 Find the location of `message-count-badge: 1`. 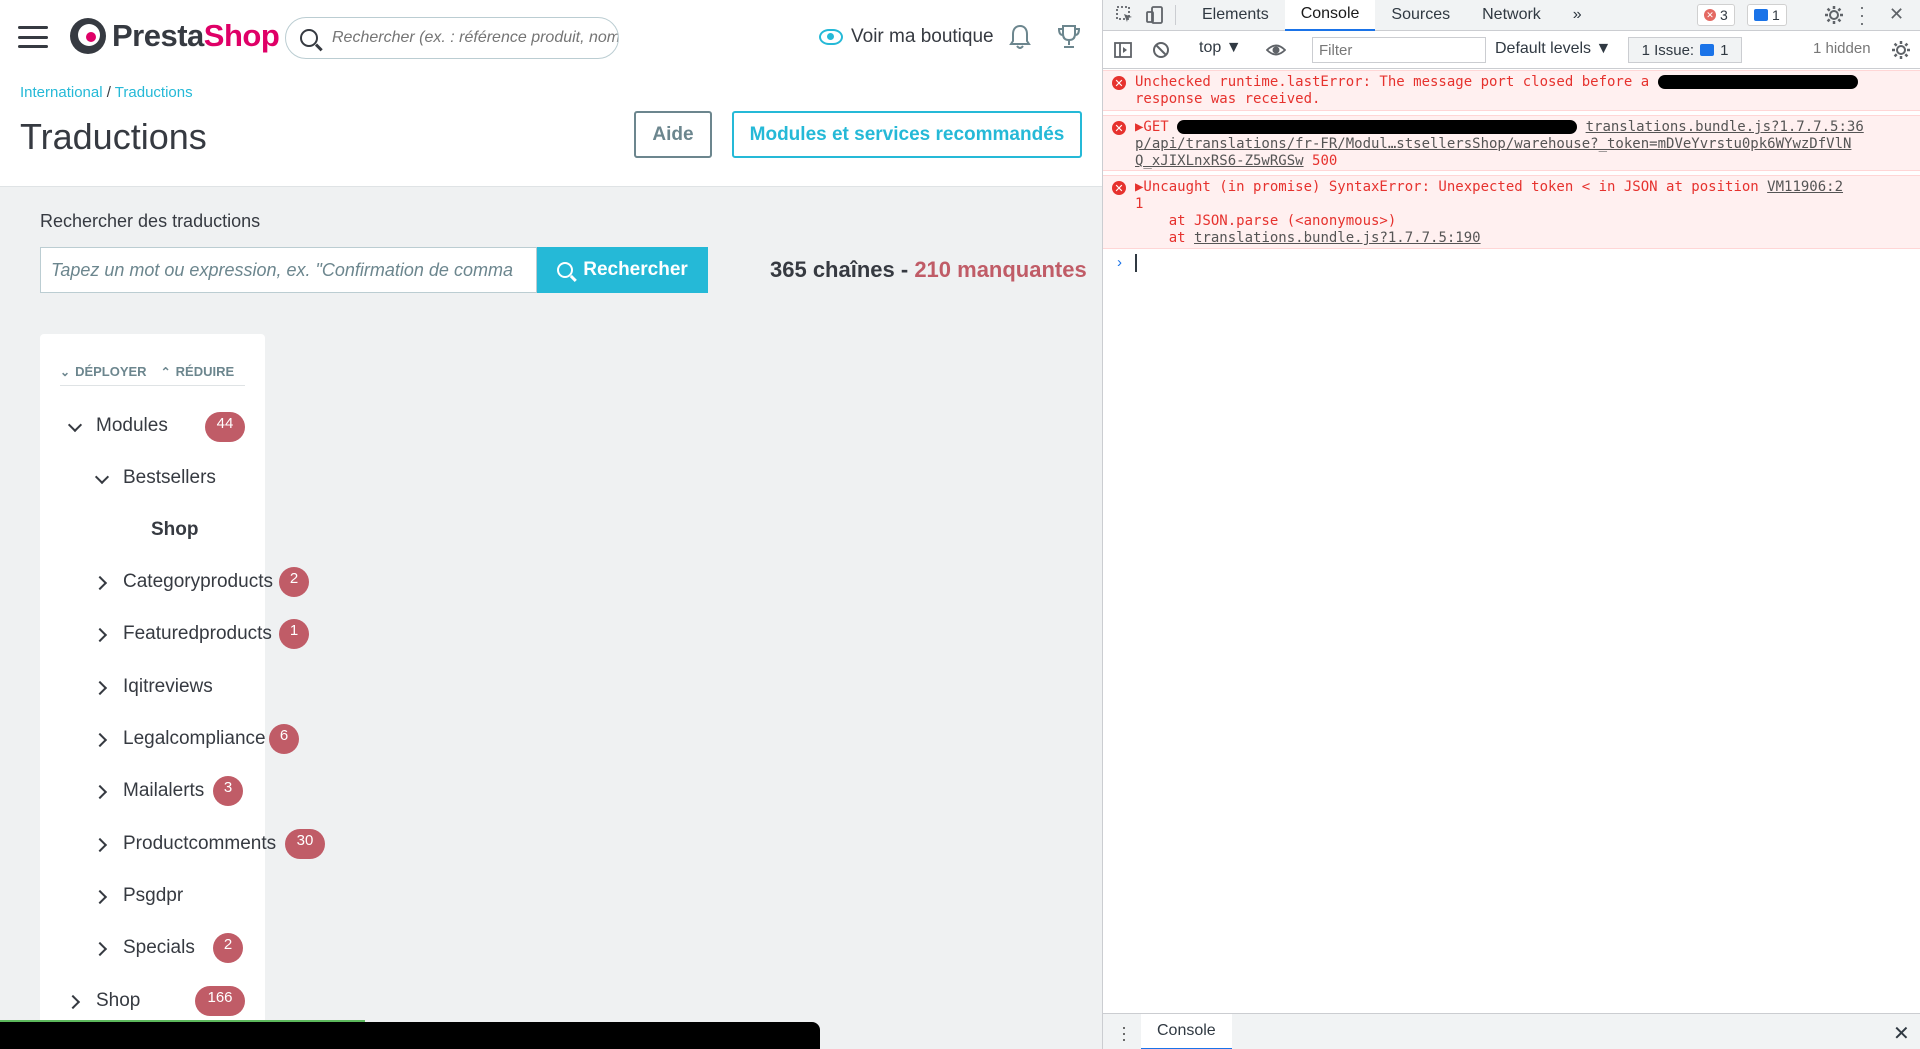

message-count-badge: 1 is located at coordinates (1767, 15).